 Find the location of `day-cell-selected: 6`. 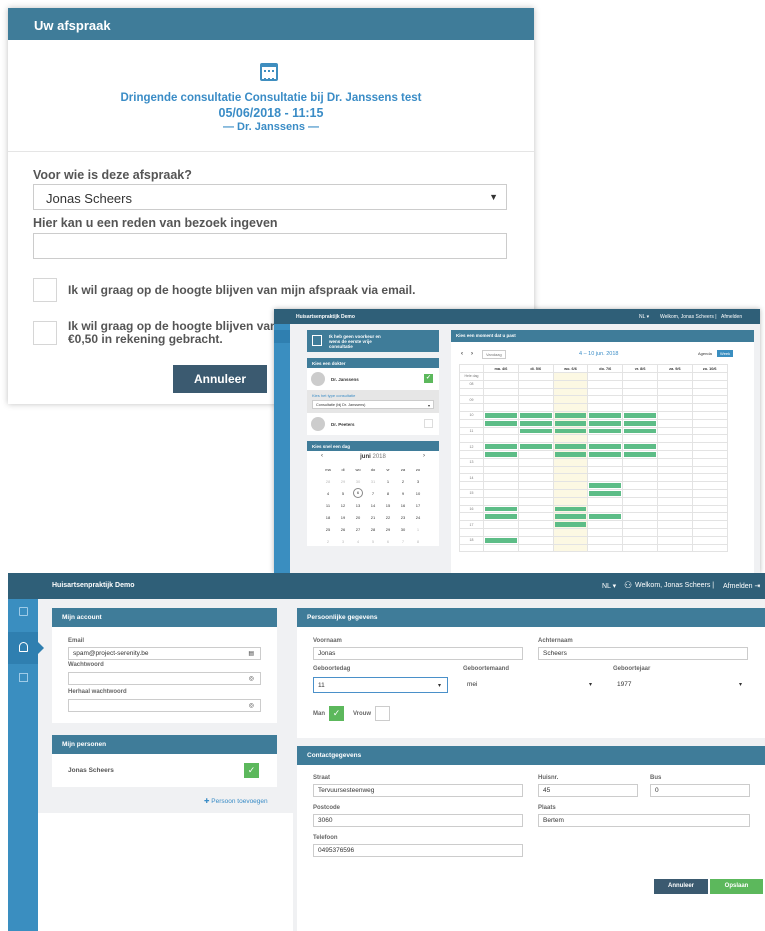

day-cell-selected: 6 is located at coordinates (358, 493).